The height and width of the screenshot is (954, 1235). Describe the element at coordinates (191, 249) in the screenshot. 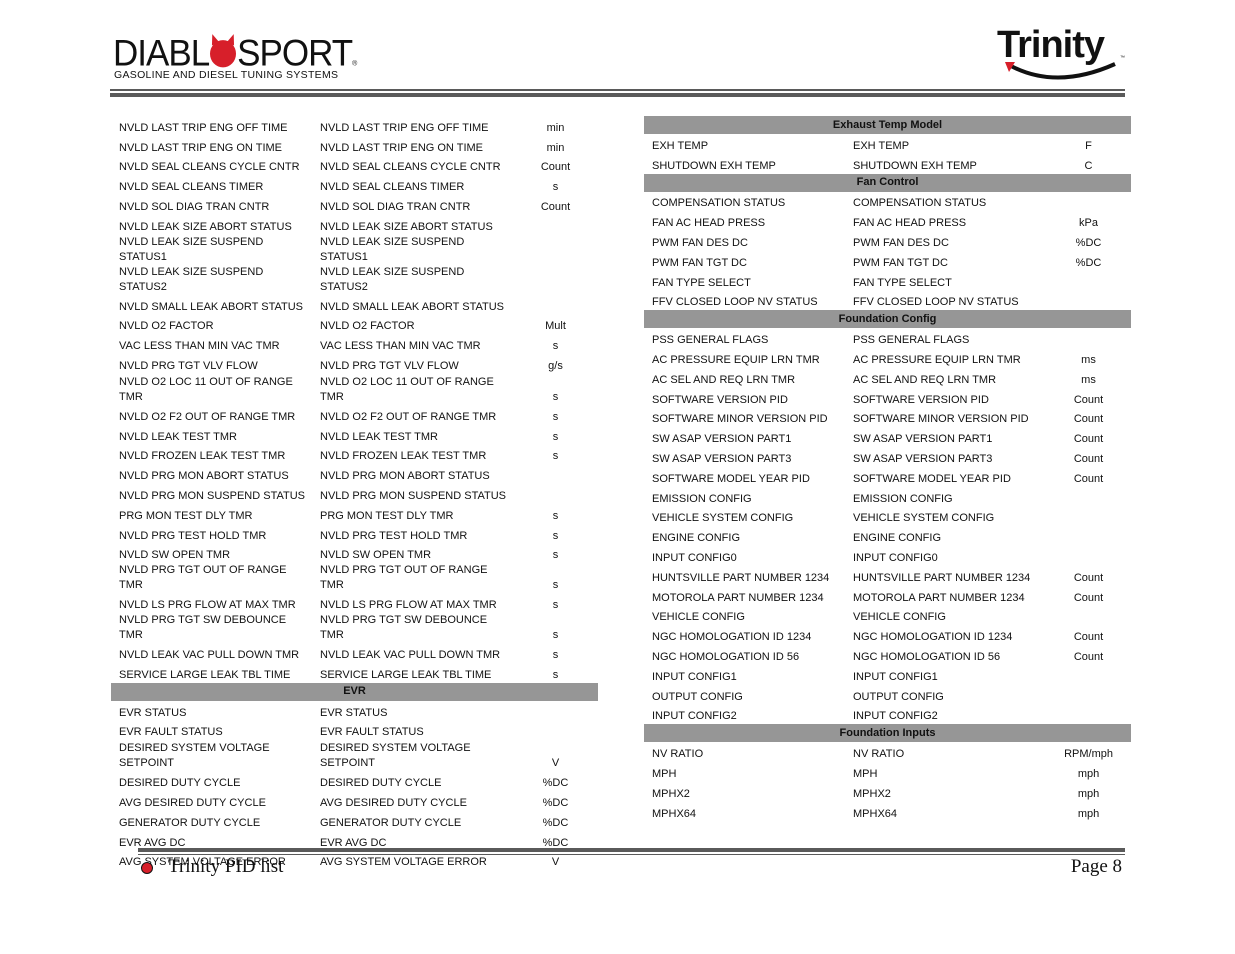

I see `pid-name: NVLD LEAK SIZE SUSPEND STATUS1` at that location.